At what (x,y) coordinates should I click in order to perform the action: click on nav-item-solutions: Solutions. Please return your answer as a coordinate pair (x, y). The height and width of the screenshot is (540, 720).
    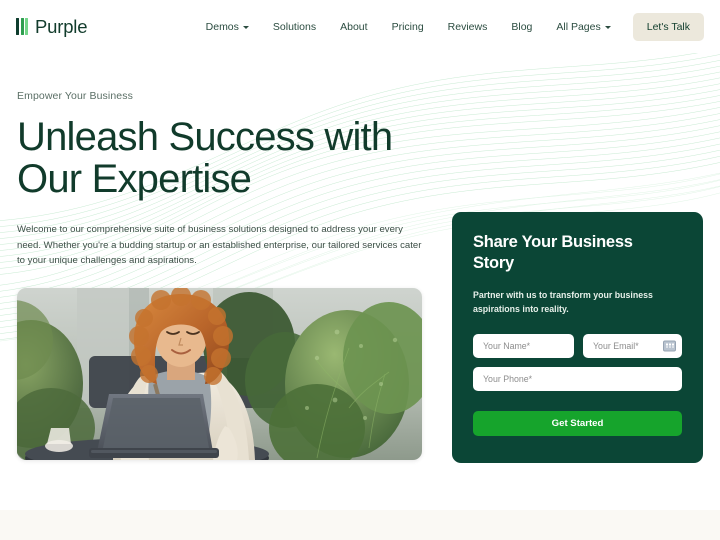
    Looking at the image, I should click on (294, 27).